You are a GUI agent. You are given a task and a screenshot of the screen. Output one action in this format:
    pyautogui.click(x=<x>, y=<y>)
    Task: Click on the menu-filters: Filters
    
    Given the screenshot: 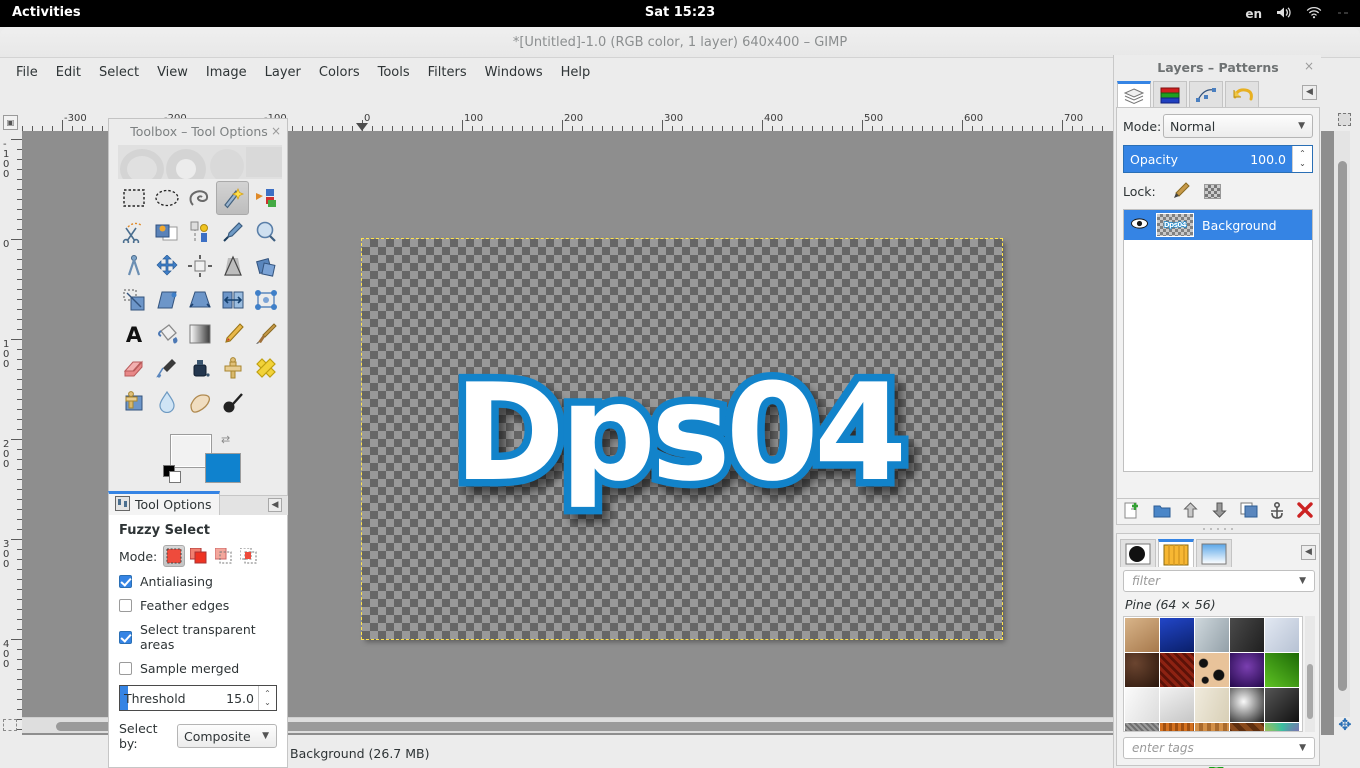 What is the action you would take?
    pyautogui.click(x=447, y=72)
    